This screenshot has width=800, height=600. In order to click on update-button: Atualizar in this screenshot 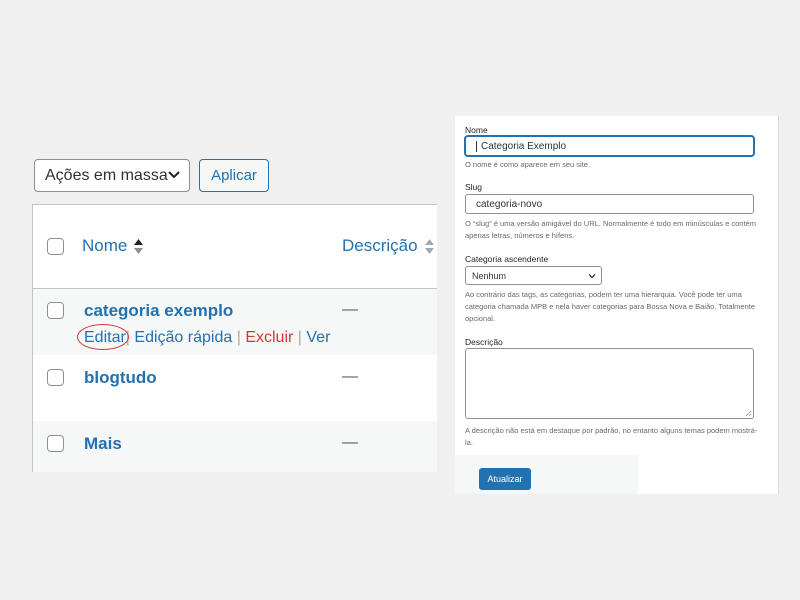, I will do `click(505, 479)`.